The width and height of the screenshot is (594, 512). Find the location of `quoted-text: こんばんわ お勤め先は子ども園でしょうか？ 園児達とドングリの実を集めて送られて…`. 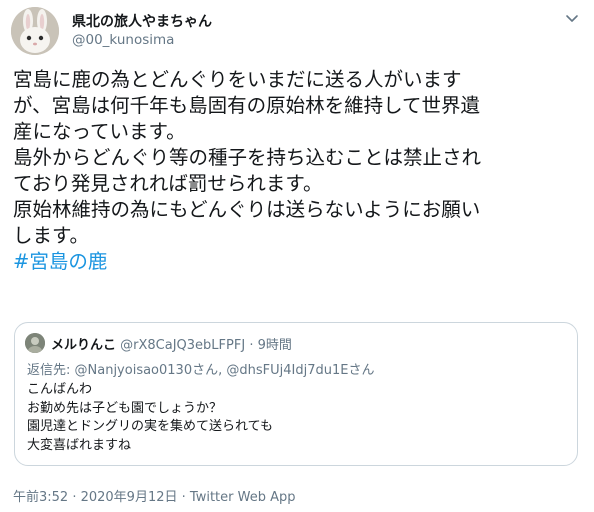

quoted-text: こんばんわ お勤め先は子ども園でしょうか？ 園児達とドングリの実を集めて送られて… is located at coordinates (150, 418).